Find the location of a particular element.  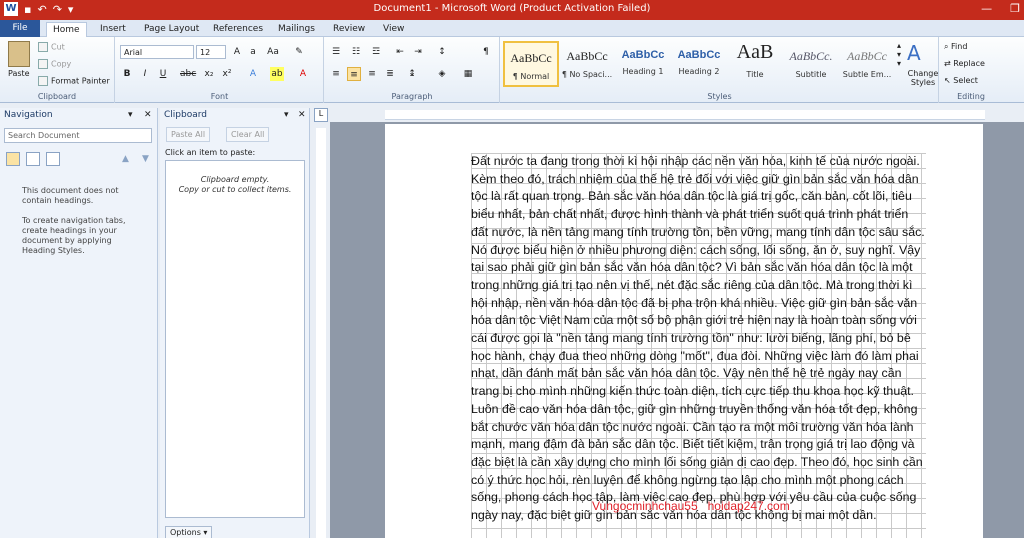

subscript-button: x₂ is located at coordinates (209, 74).